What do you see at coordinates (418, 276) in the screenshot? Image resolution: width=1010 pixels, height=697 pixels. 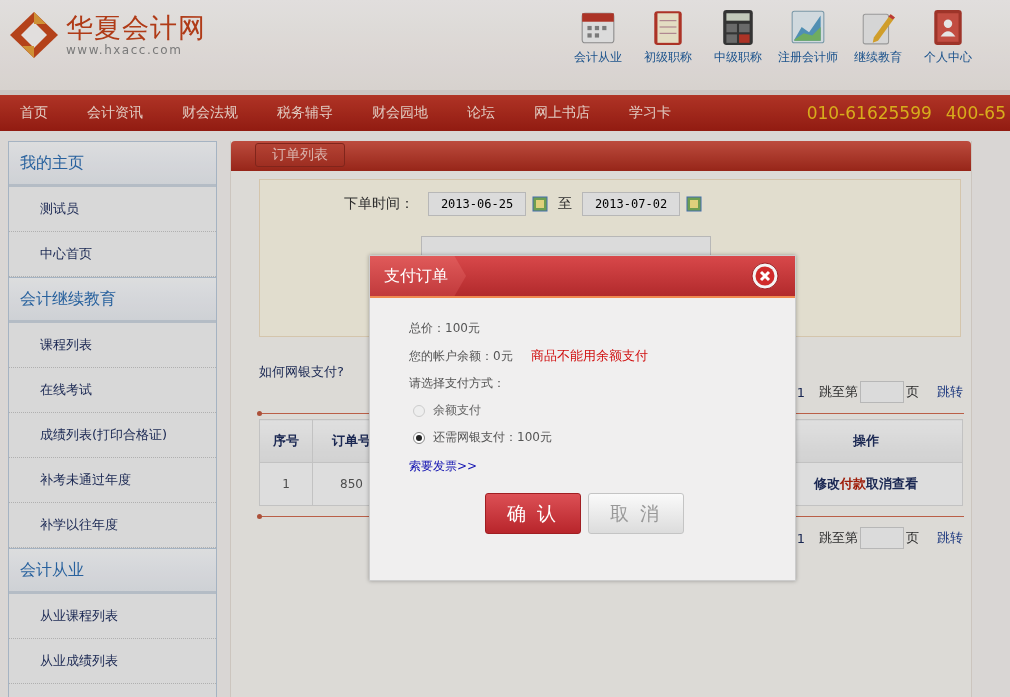 I see `dialog-title: 支付订单` at bounding box center [418, 276].